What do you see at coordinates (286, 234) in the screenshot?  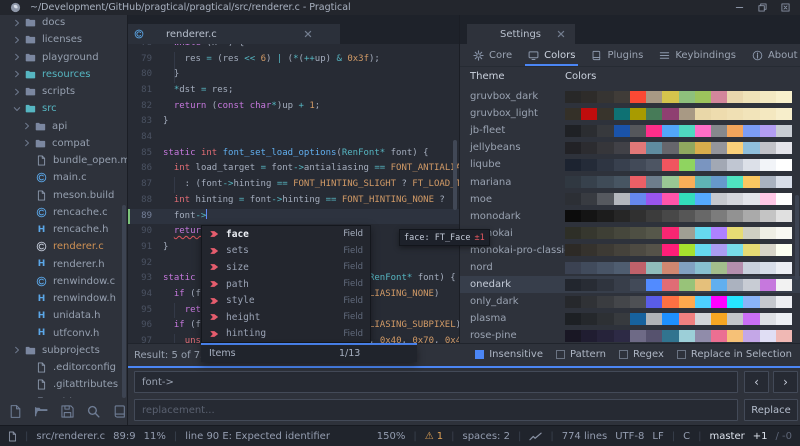 I see `autocomplete-item-face: face Field` at bounding box center [286, 234].